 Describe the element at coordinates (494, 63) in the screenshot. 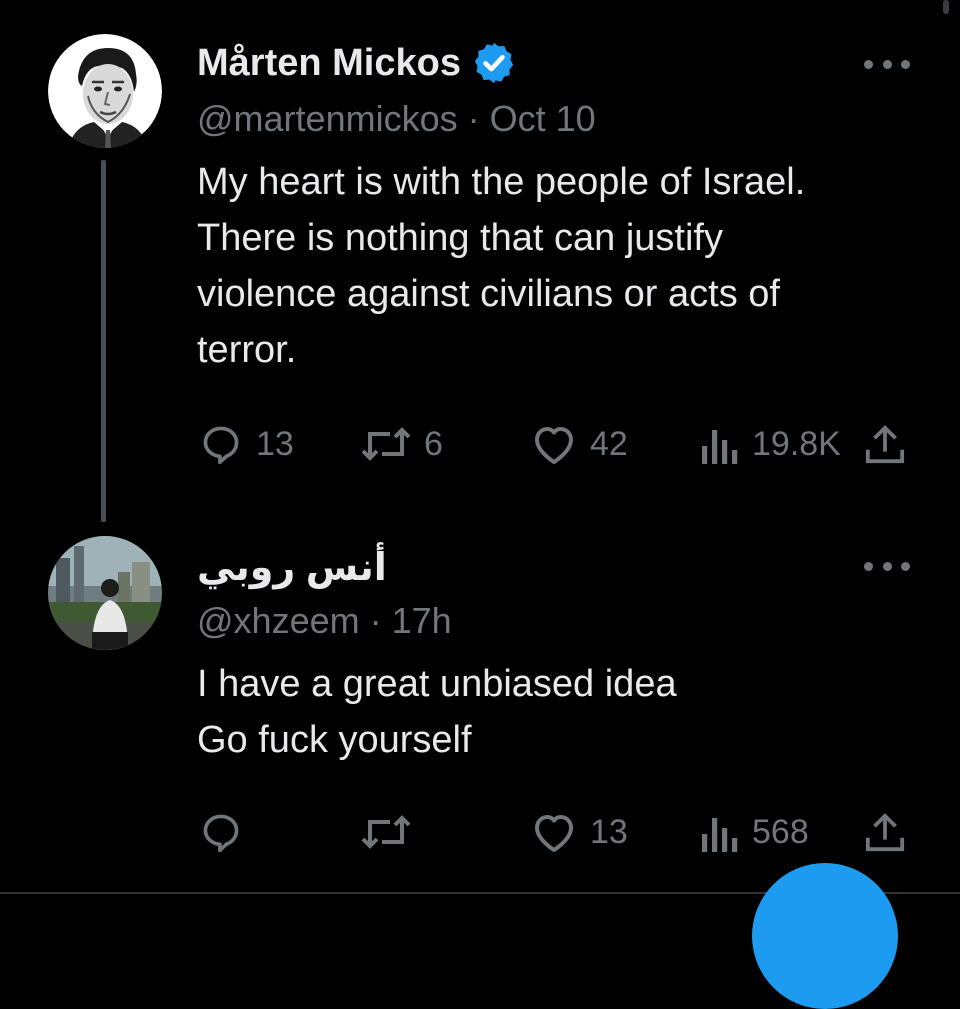

I see `verified-badge-icon` at that location.